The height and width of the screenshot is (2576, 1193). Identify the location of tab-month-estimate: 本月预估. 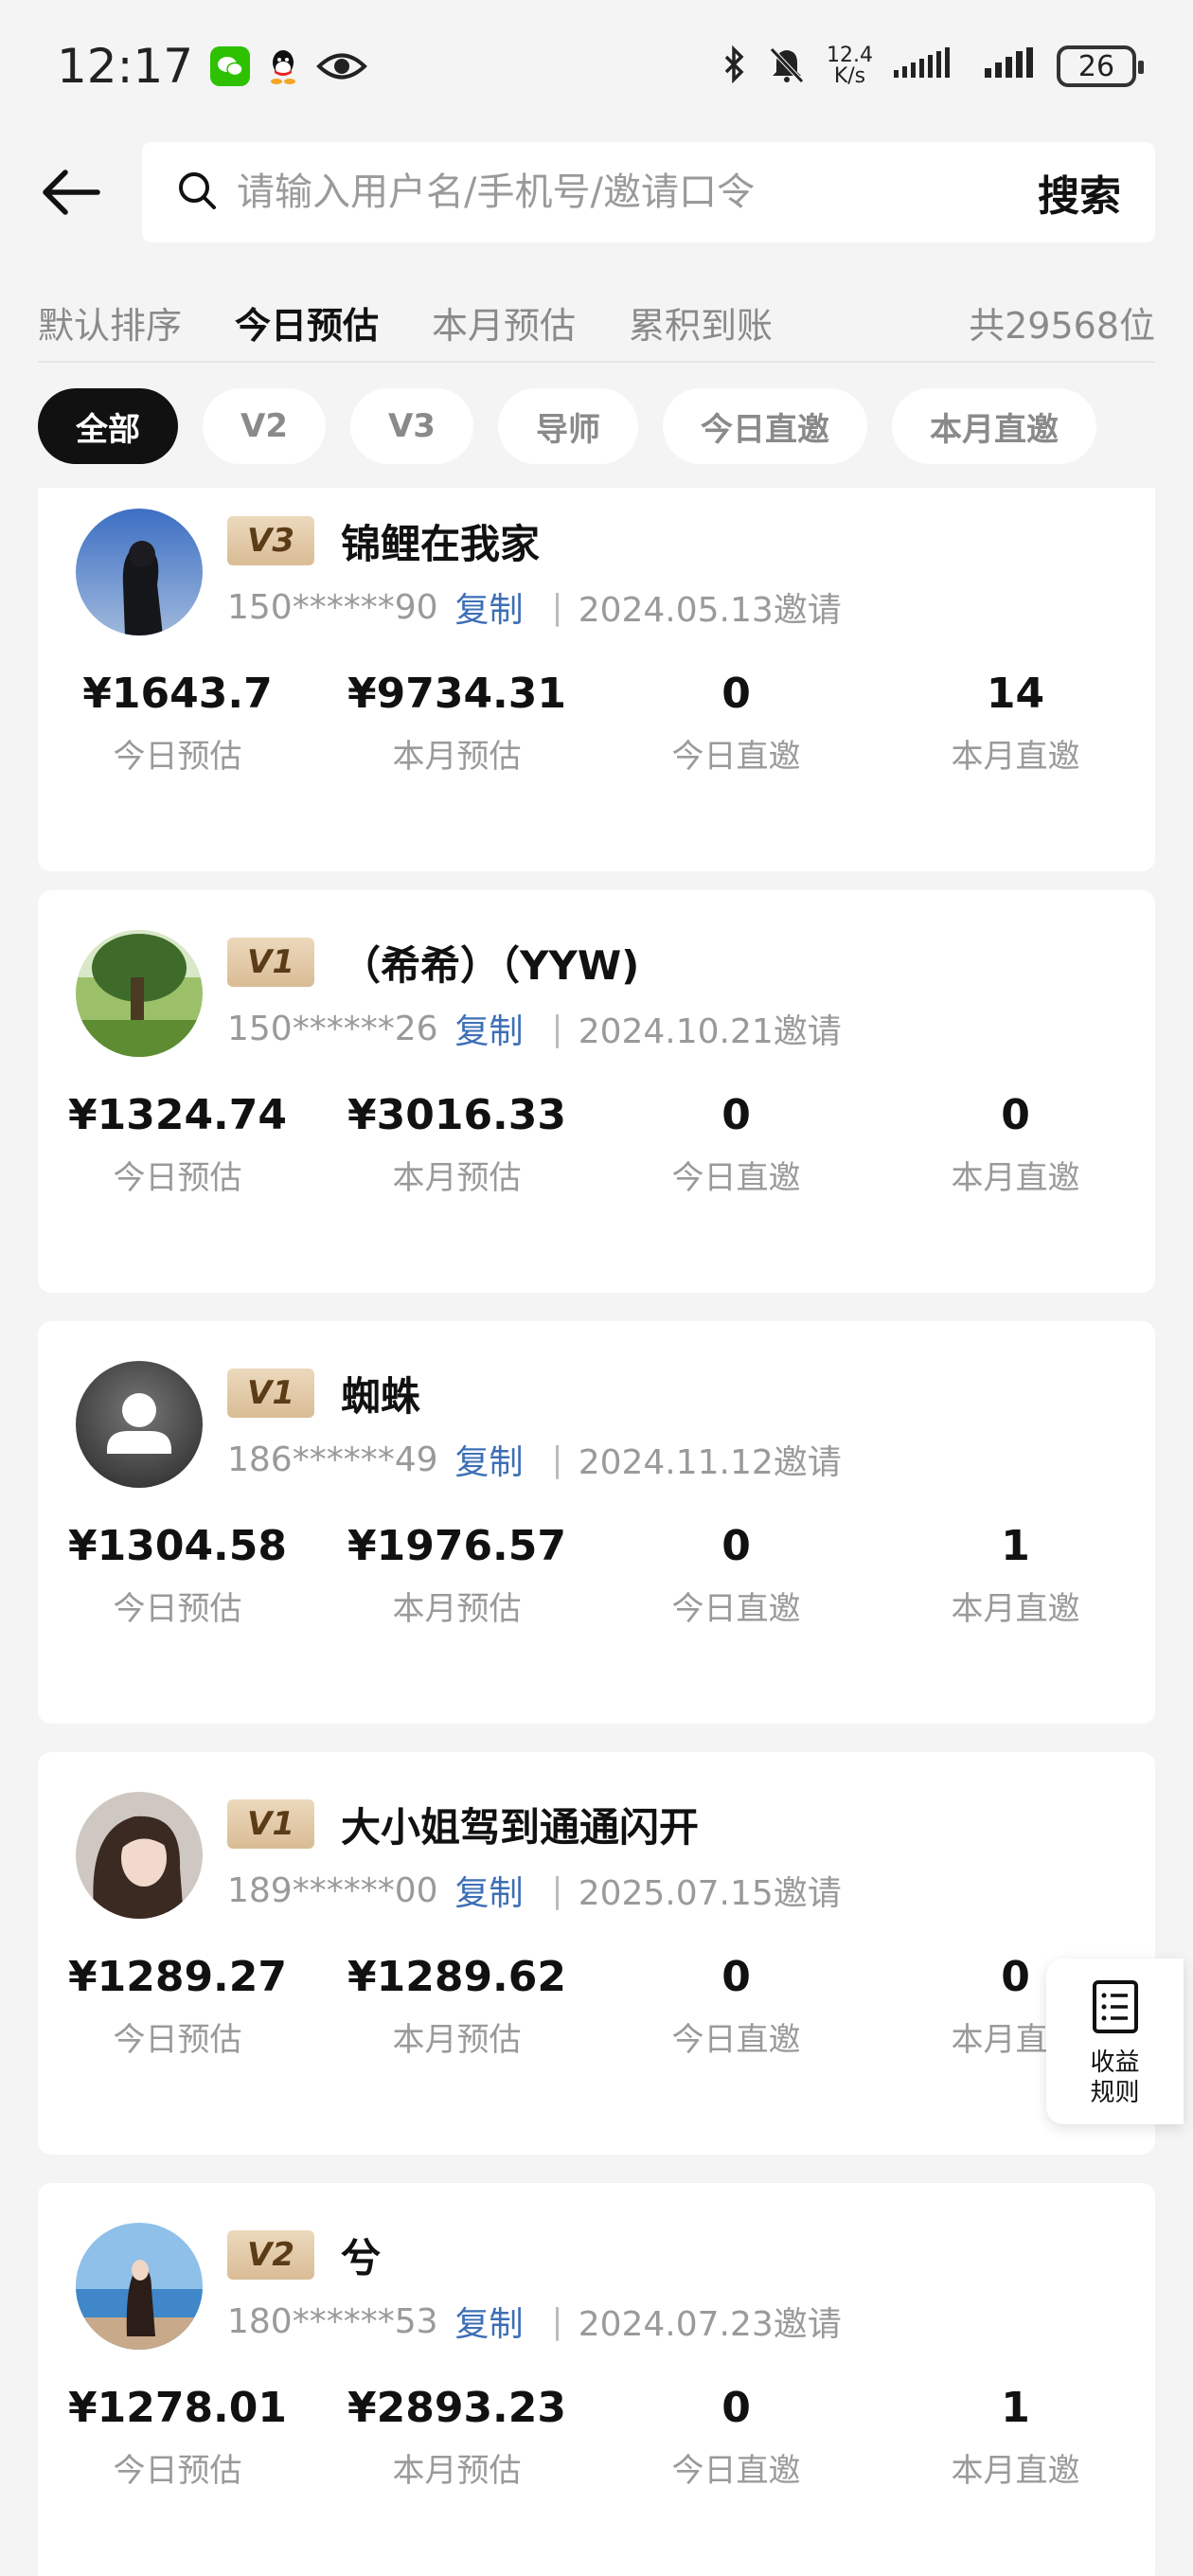
(504, 322).